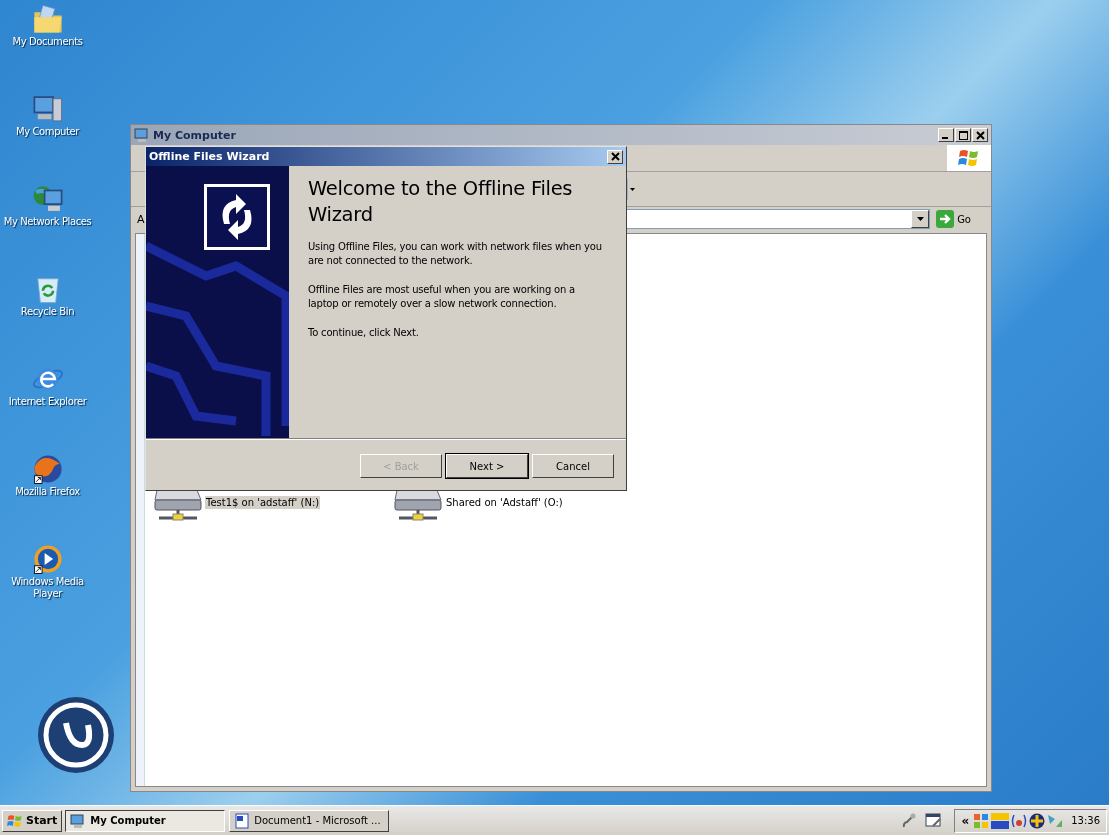  Describe the element at coordinates (47, 132) in the screenshot. I see `desktop-icon-label: My Computer` at that location.